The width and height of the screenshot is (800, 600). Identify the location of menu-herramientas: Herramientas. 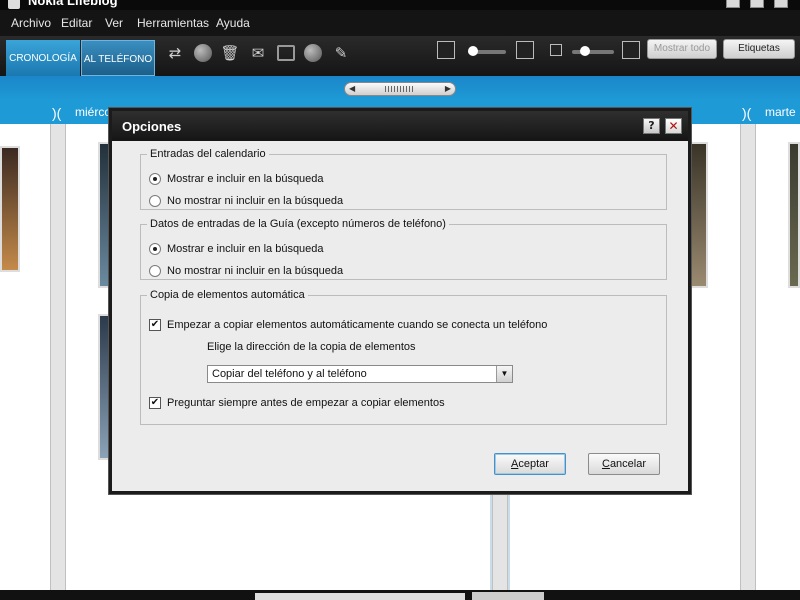
(173, 23).